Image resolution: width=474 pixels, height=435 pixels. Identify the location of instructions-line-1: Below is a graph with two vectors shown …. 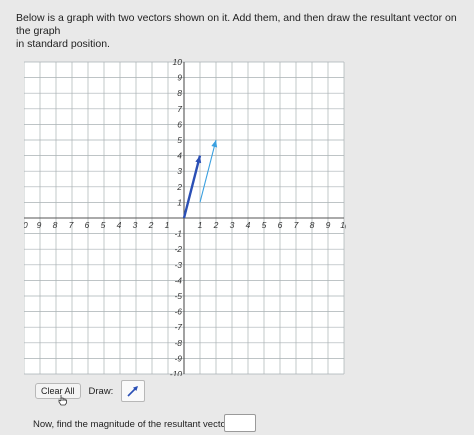
(236, 24).